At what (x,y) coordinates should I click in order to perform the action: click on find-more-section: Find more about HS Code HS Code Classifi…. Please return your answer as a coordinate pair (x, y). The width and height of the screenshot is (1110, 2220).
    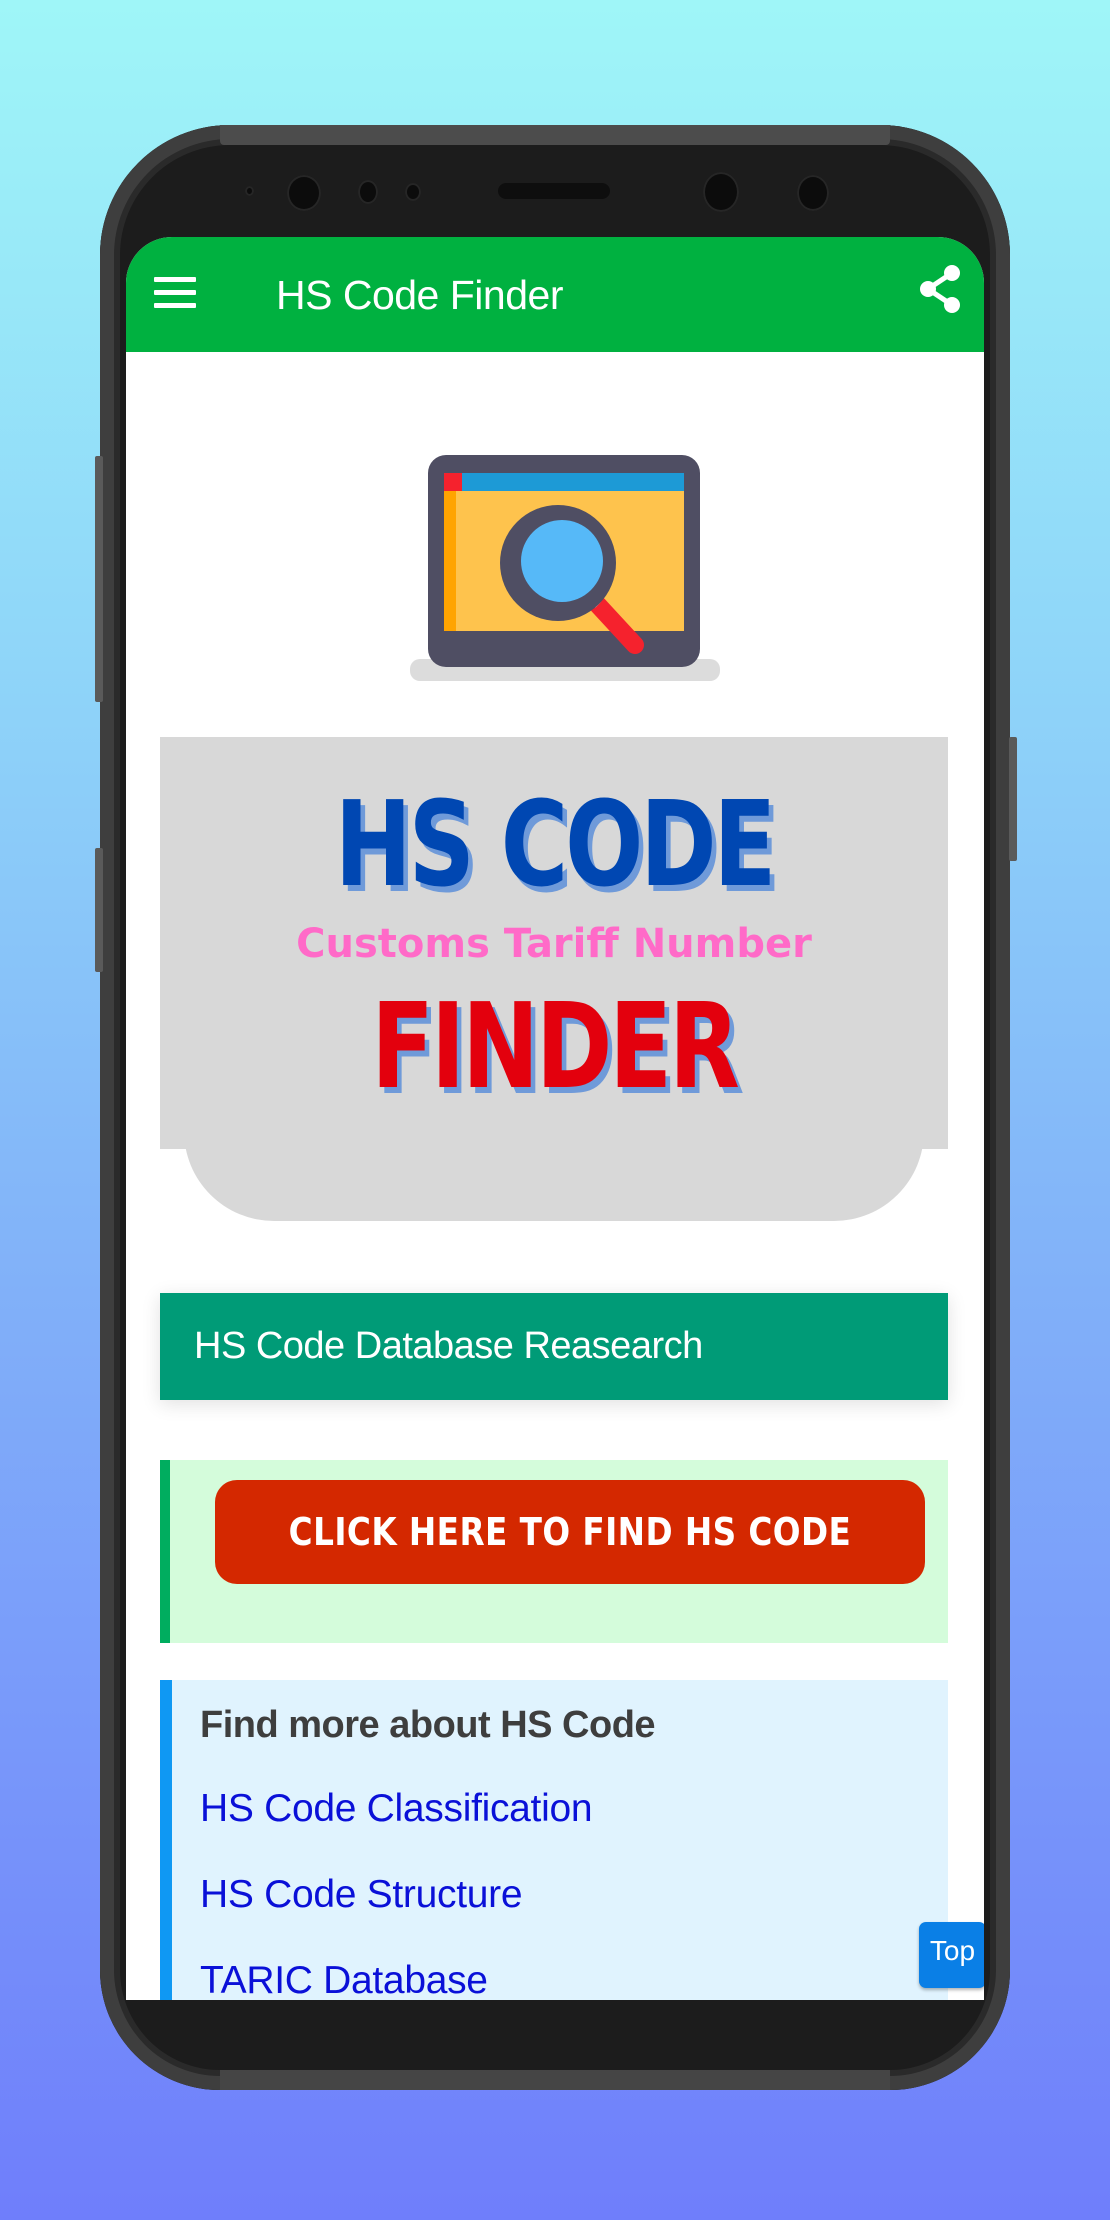
    Looking at the image, I should click on (554, 1840).